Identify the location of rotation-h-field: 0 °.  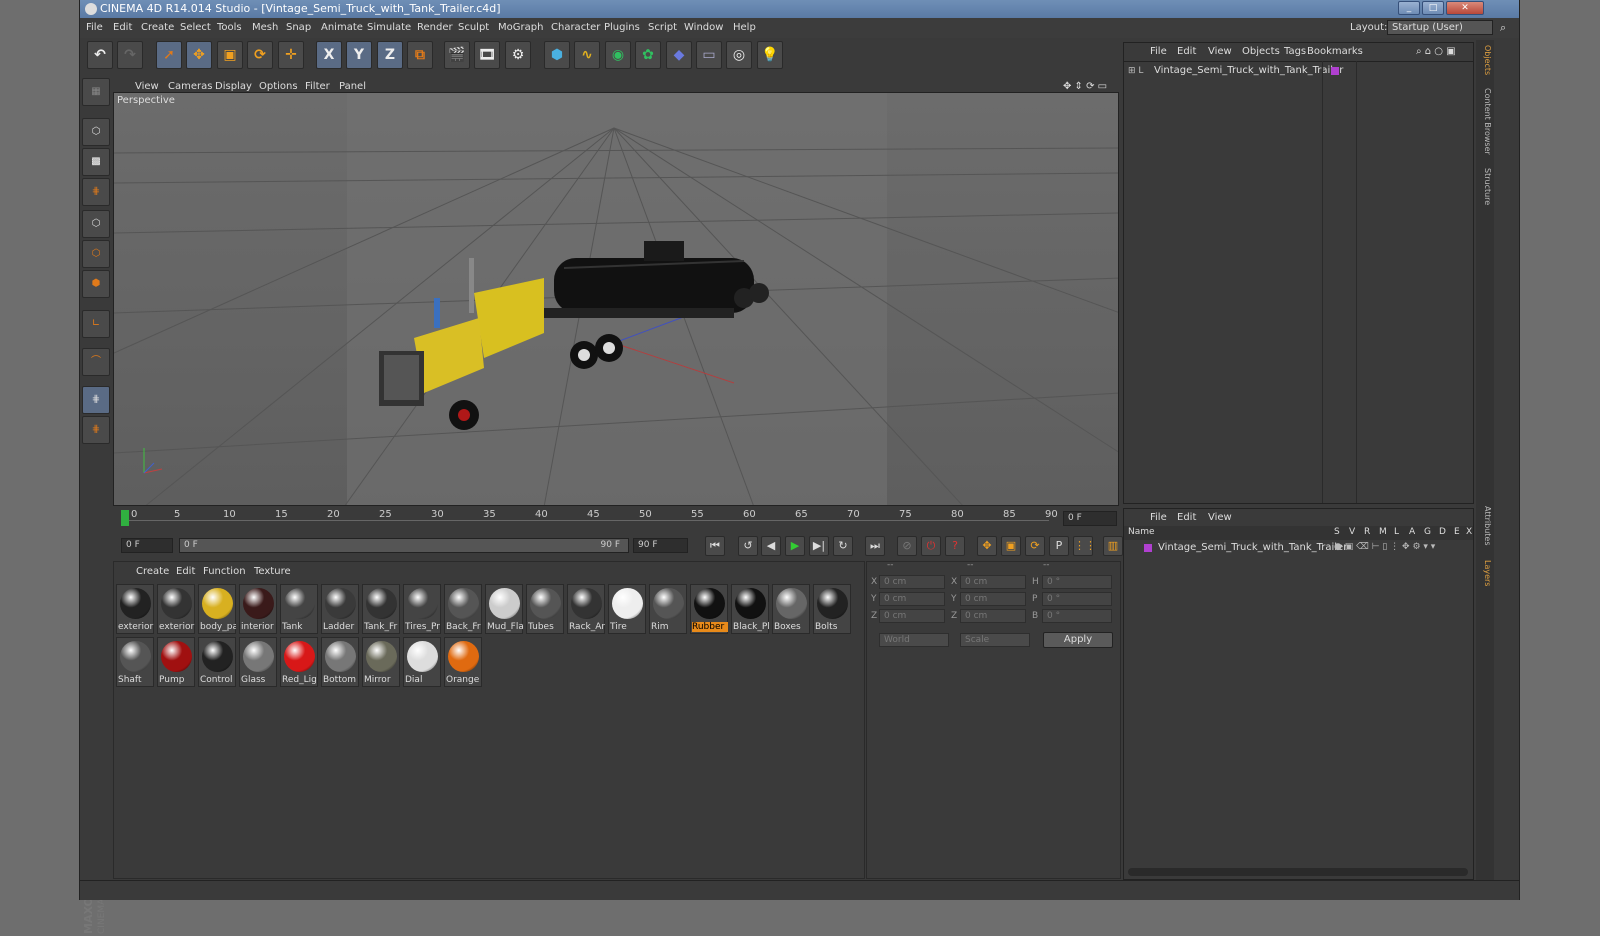
(1077, 582).